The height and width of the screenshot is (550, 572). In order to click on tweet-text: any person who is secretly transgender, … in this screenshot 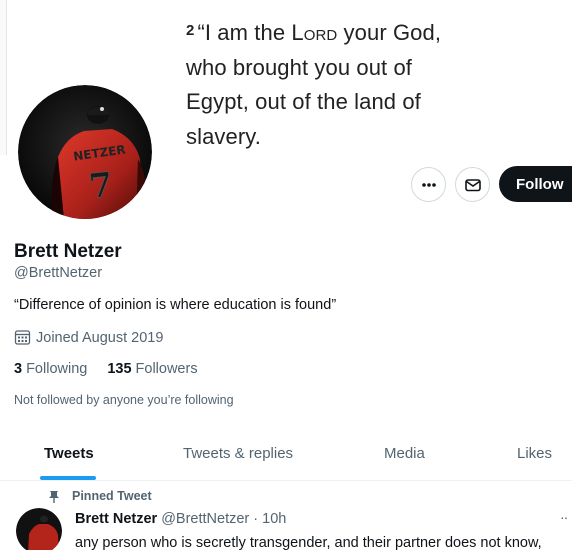, I will do `click(308, 542)`.